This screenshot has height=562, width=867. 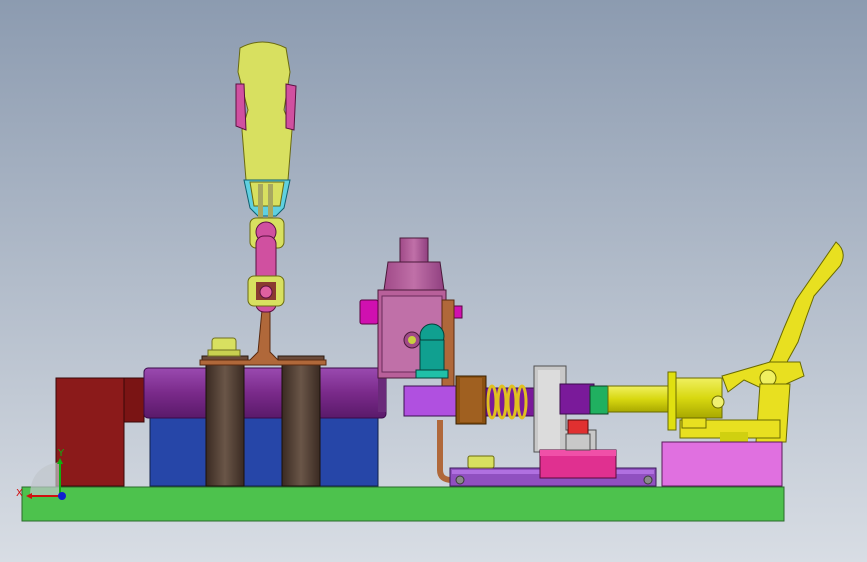 What do you see at coordinates (224, 347) in the screenshot?
I see `post-cap` at bounding box center [224, 347].